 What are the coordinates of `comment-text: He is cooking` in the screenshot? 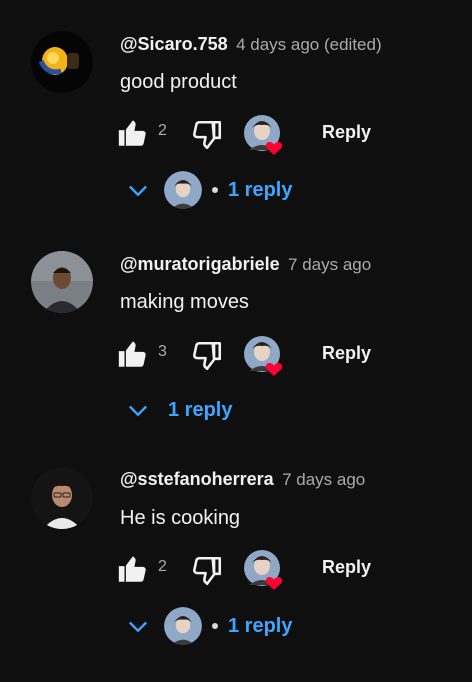 It's located at (180, 518).